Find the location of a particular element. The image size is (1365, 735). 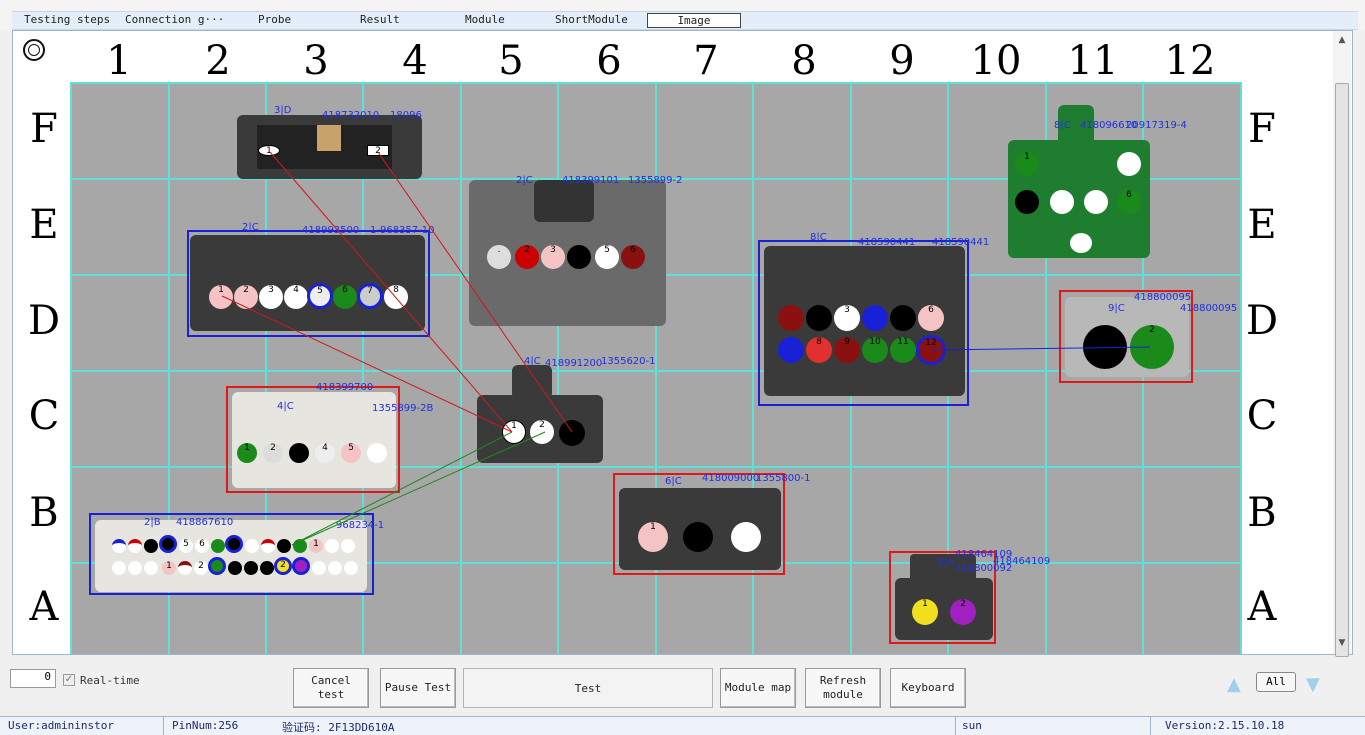

realtime-label: Real-time is located at coordinates (110, 680).